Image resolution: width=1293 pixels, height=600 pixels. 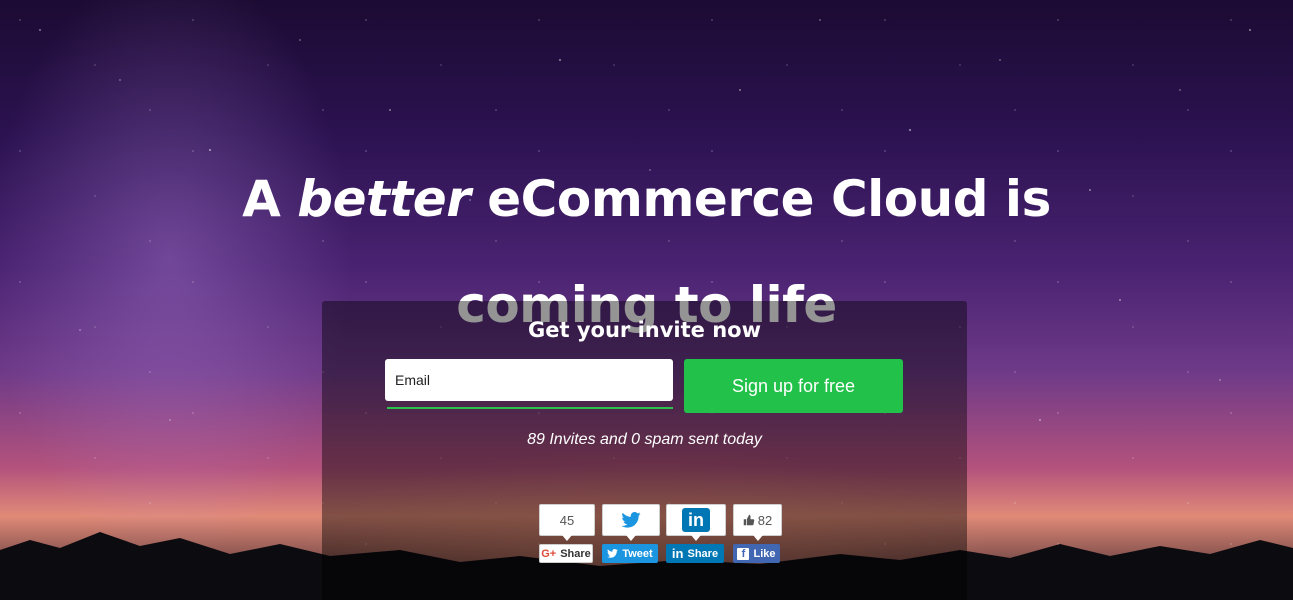 I want to click on google-plus-count: 45, so click(x=567, y=520).